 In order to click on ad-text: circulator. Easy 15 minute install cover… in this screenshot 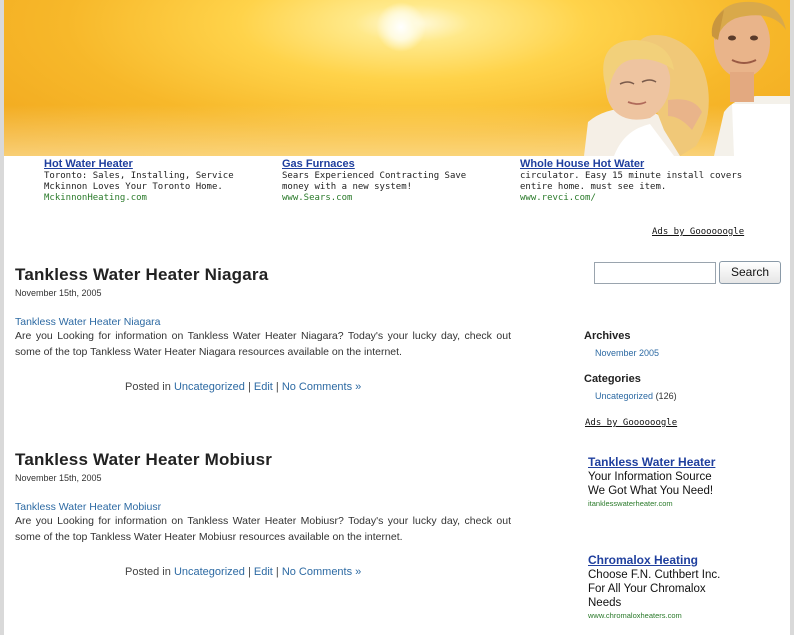, I will do `click(631, 181)`.